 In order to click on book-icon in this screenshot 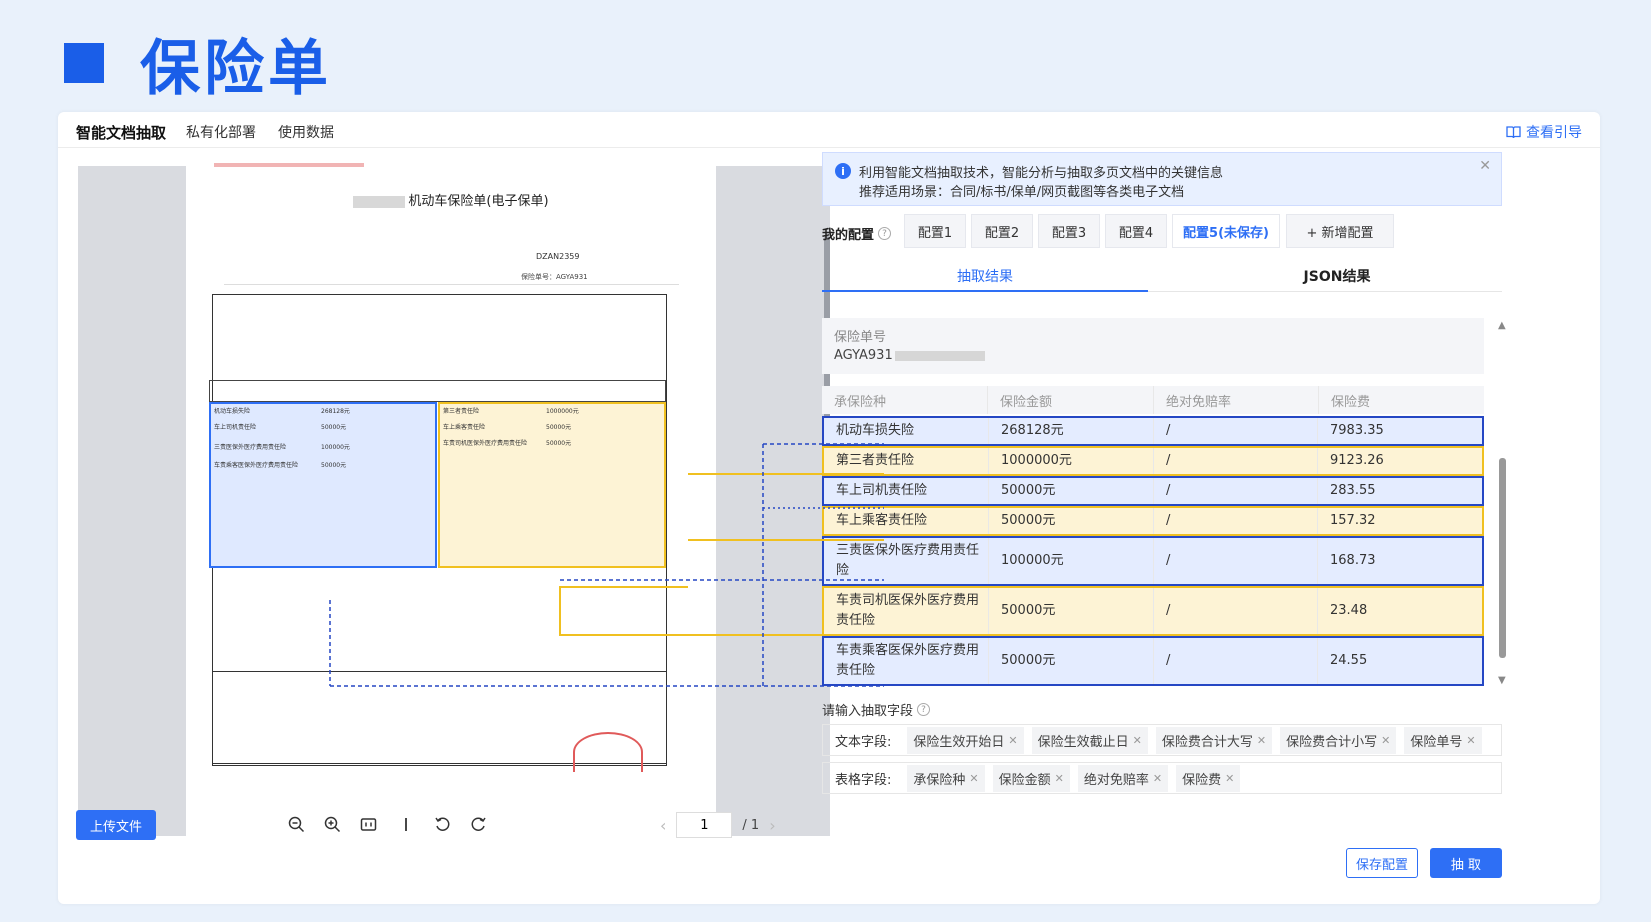, I will do `click(1513, 131)`.